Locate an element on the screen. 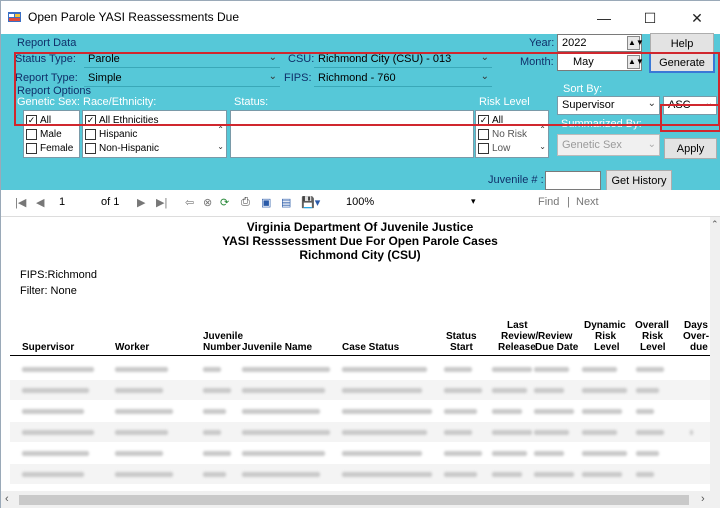 This screenshot has height=508, width=720. prev-page-icon: ◀ is located at coordinates (40, 202).